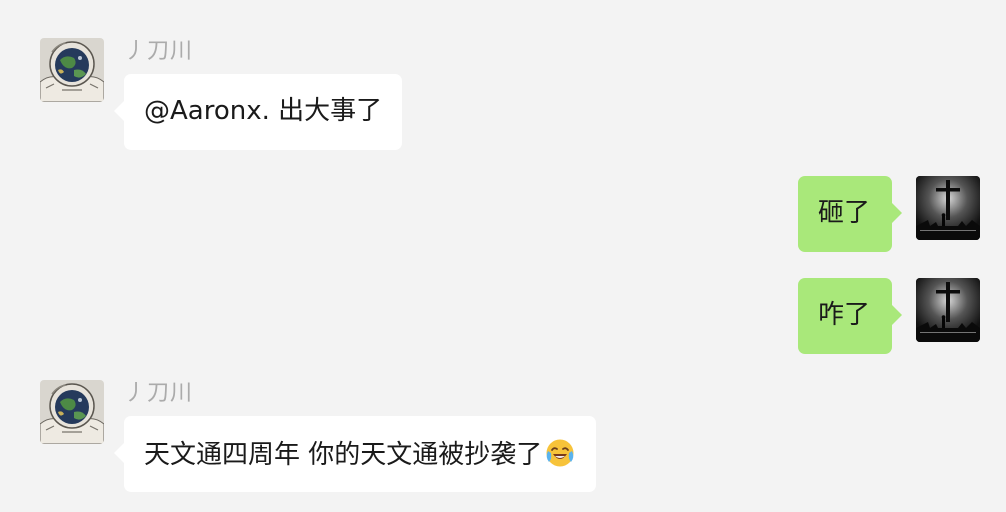  I want to click on message-text: 砸了, so click(844, 213).